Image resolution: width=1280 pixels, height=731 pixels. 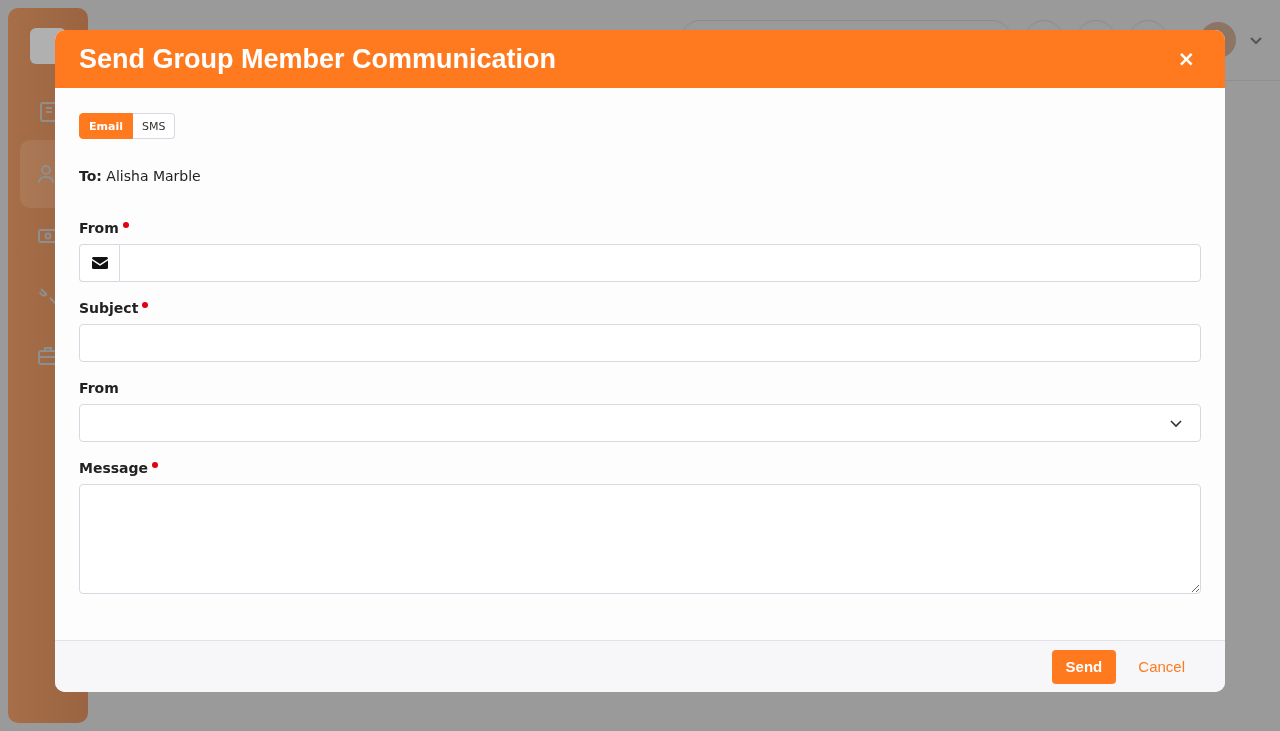 I want to click on field-label: Message, so click(x=114, y=468).